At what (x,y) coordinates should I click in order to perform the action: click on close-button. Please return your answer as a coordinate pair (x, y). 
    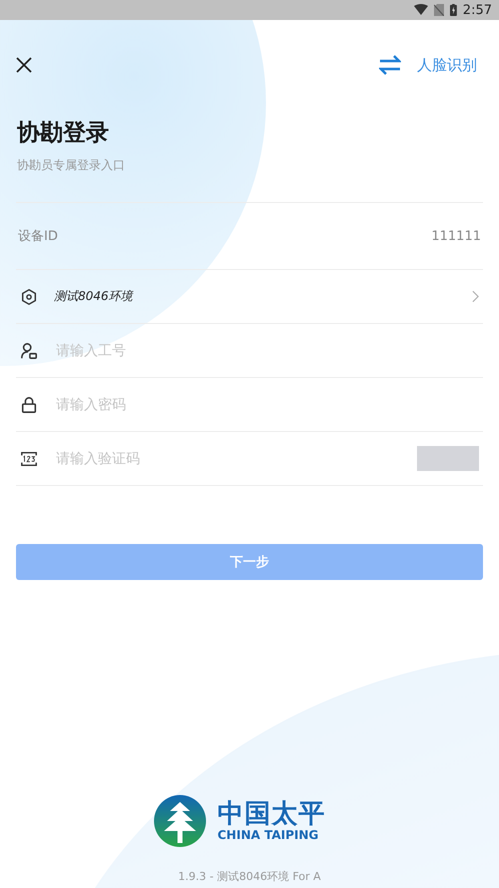
    Looking at the image, I should click on (24, 65).